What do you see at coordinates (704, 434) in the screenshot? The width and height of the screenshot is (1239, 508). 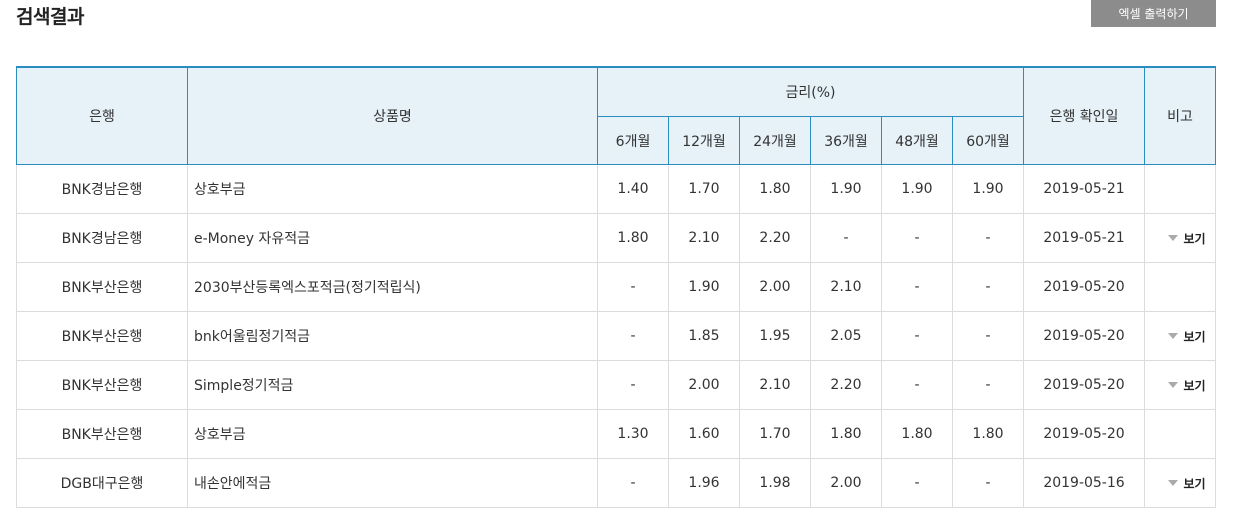 I see `rate-cell: 1.60` at bounding box center [704, 434].